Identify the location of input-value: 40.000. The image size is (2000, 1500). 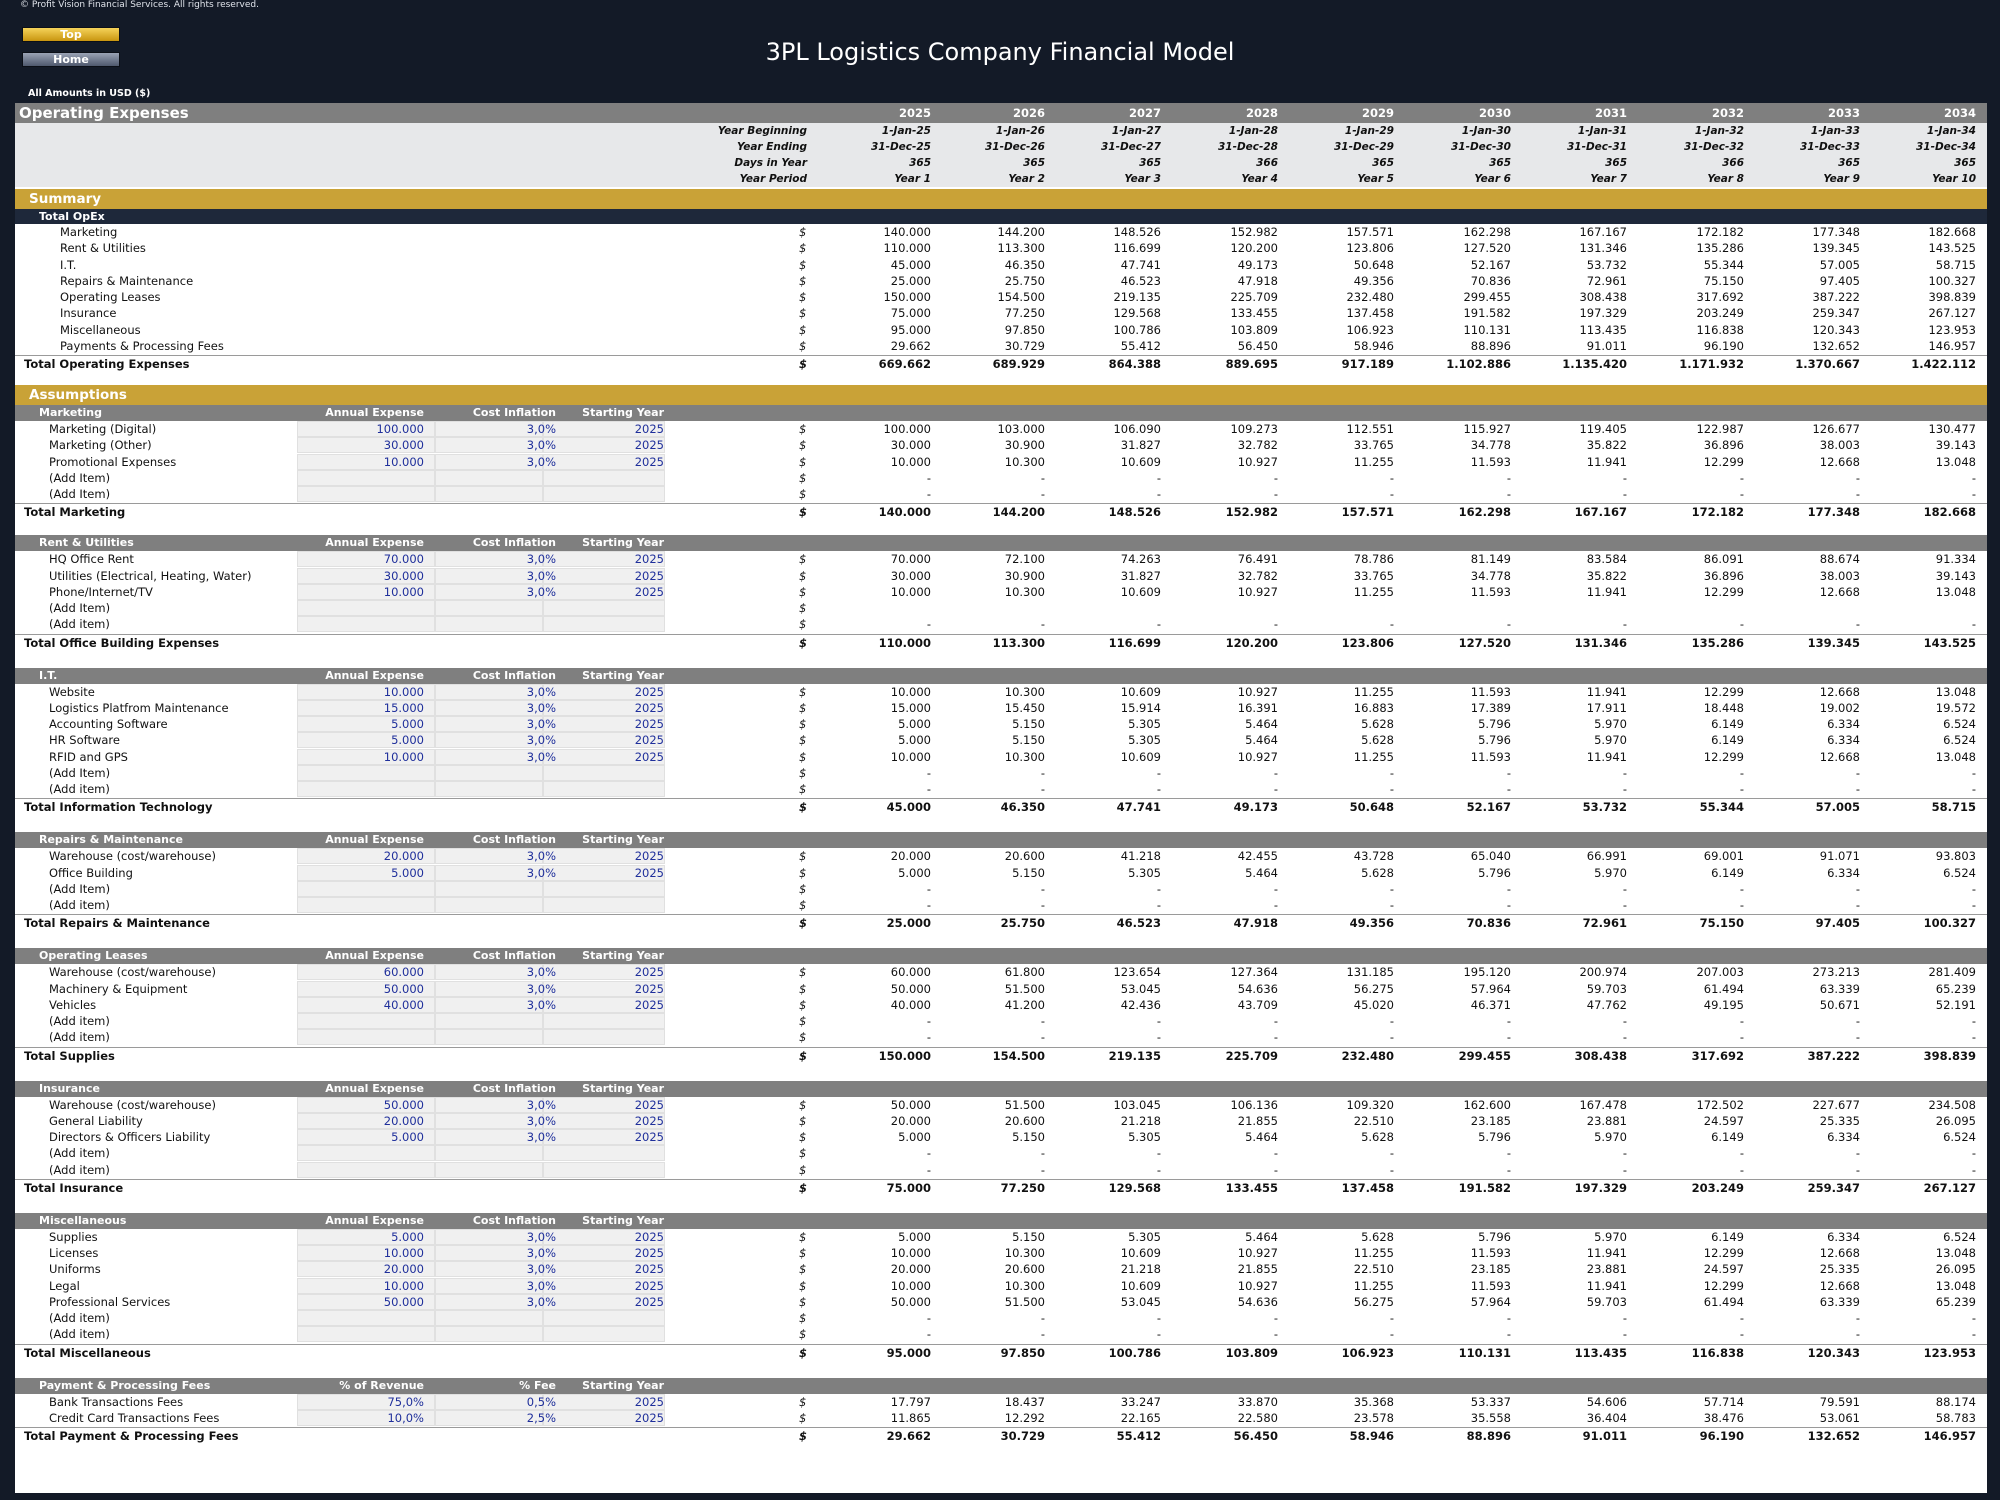
(369, 1005).